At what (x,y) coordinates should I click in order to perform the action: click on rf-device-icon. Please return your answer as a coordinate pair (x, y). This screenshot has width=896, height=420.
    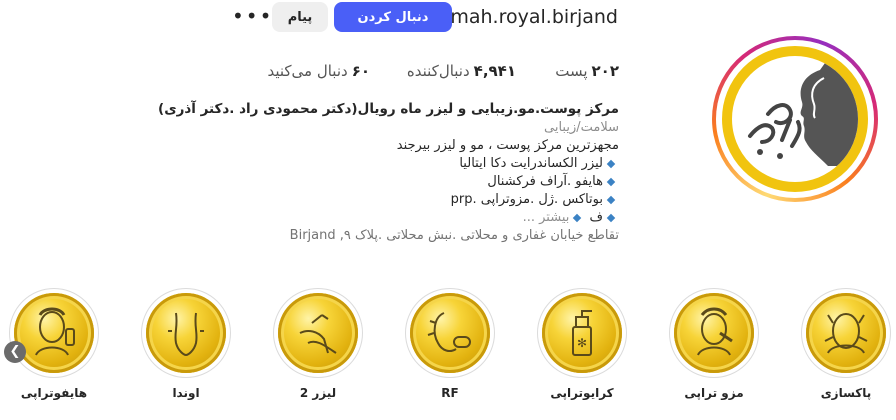
    Looking at the image, I should click on (449, 332).